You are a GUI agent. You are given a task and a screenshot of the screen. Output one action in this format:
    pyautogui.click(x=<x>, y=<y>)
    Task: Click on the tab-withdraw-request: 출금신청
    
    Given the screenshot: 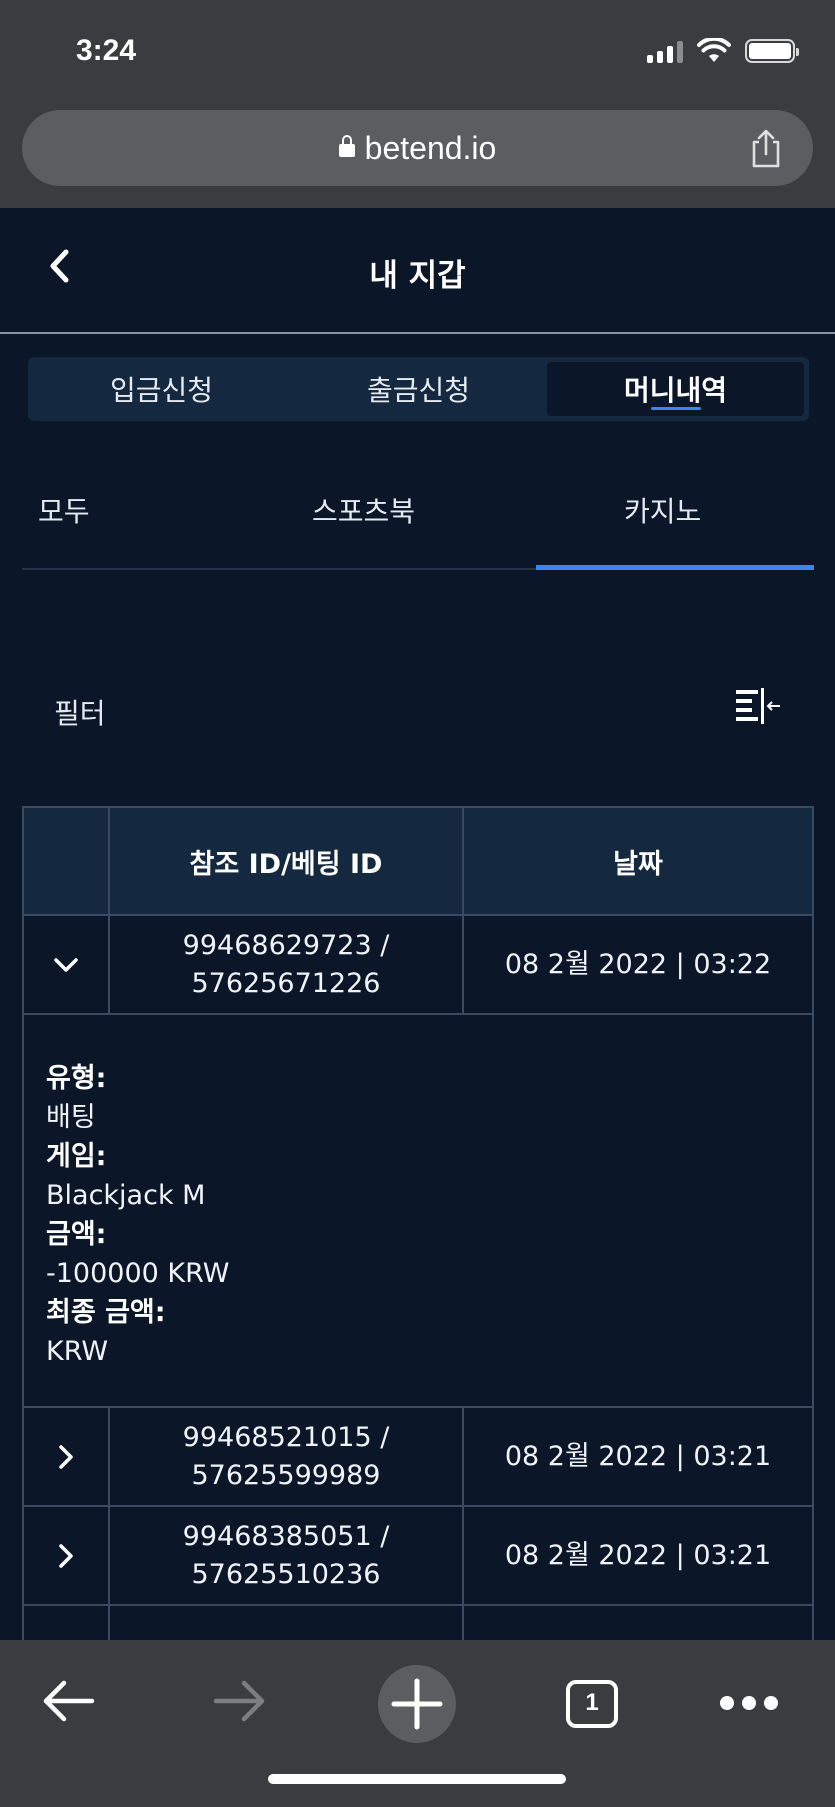 What is the action you would take?
    pyautogui.click(x=418, y=389)
    